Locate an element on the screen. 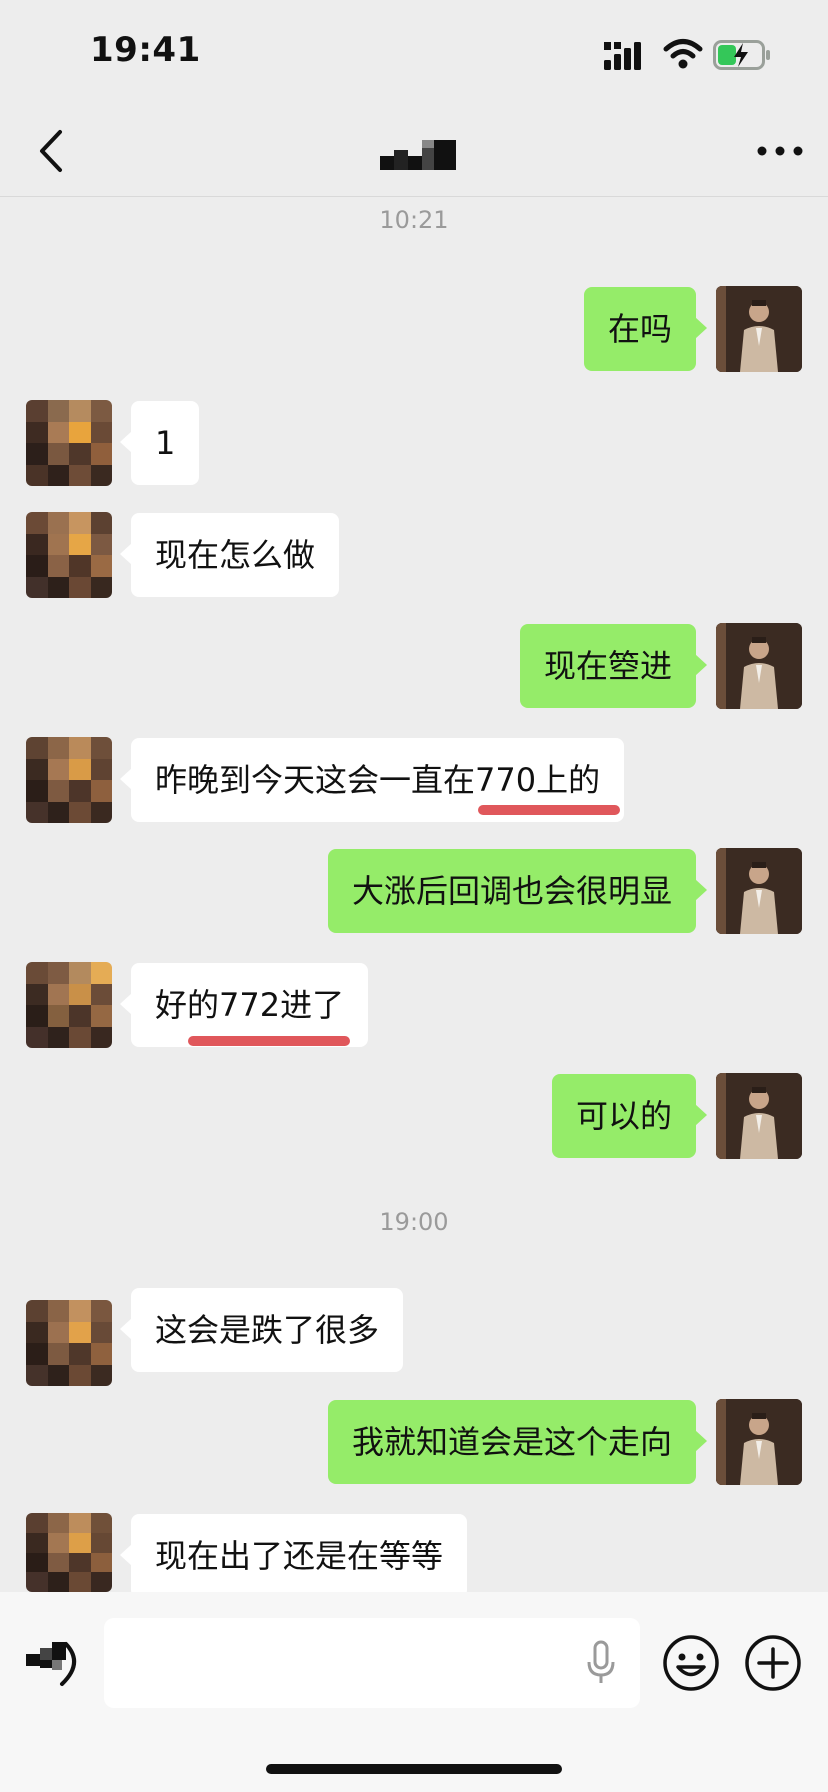  emoji-icon is located at coordinates (691, 1663).